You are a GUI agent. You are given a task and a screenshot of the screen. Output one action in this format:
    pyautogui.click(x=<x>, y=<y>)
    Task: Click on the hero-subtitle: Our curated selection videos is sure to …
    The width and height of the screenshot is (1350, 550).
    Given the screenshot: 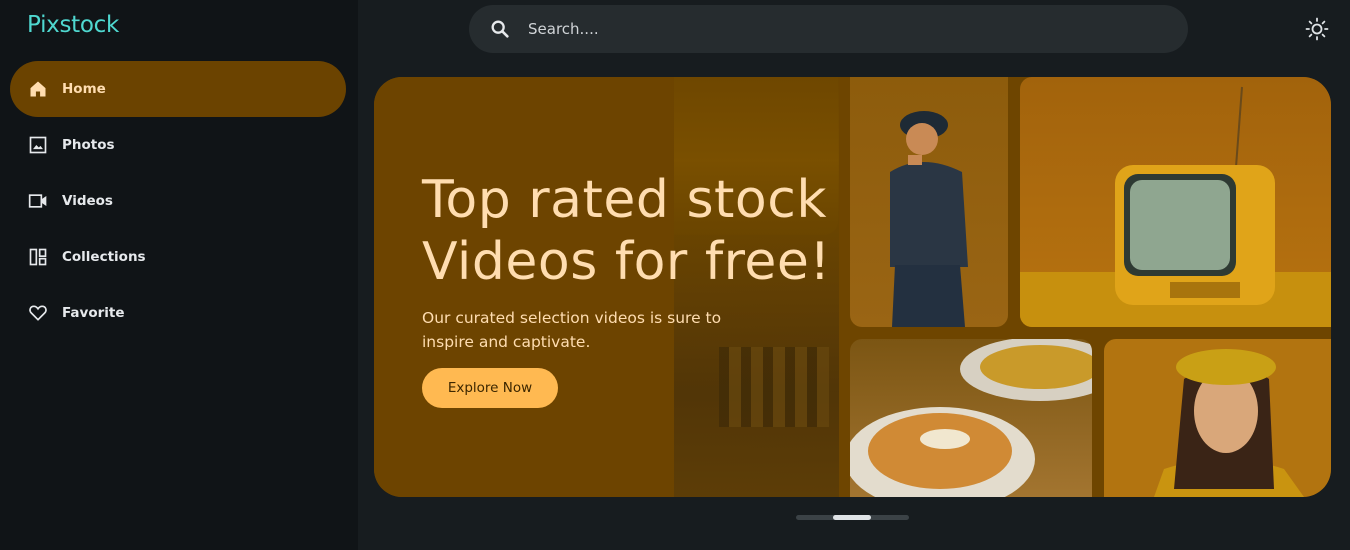 What is the action you would take?
    pyautogui.click(x=592, y=330)
    